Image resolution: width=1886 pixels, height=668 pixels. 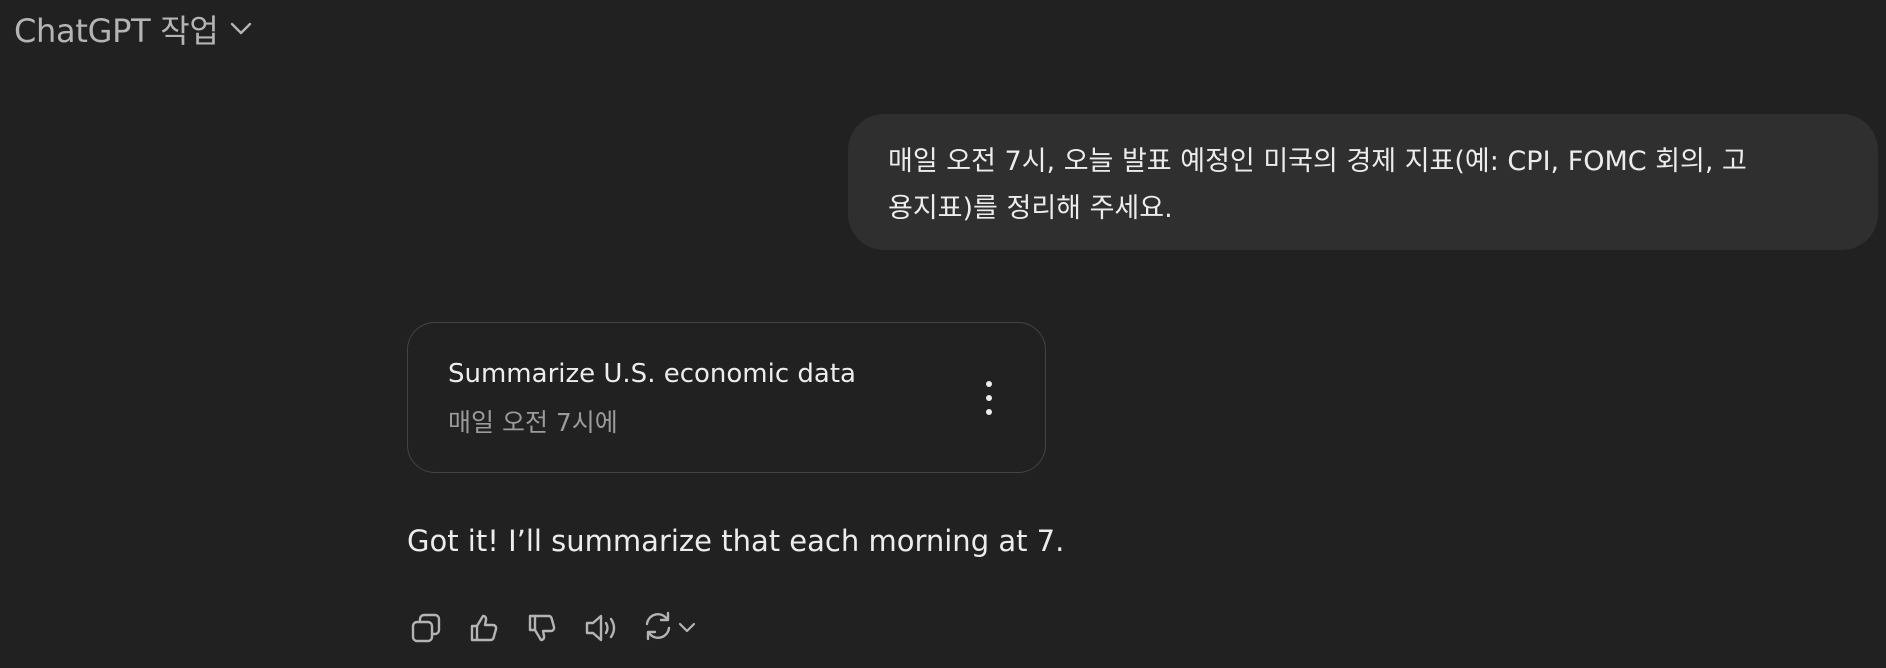 What do you see at coordinates (658, 628) in the screenshot?
I see `regenerate-icon` at bounding box center [658, 628].